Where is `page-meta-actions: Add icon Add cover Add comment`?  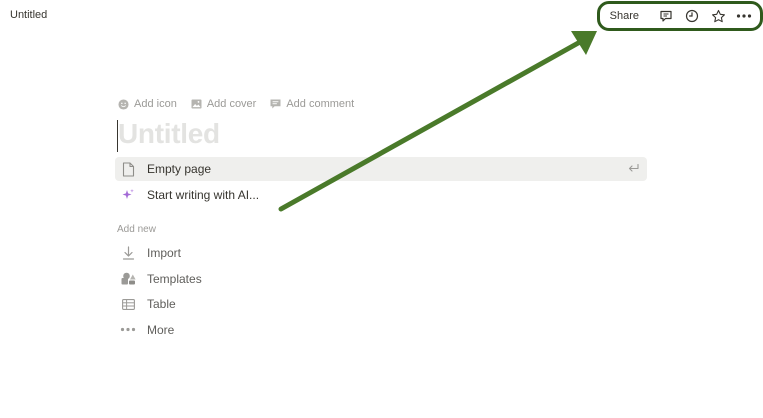 page-meta-actions: Add icon Add cover Add comment is located at coordinates (382, 104).